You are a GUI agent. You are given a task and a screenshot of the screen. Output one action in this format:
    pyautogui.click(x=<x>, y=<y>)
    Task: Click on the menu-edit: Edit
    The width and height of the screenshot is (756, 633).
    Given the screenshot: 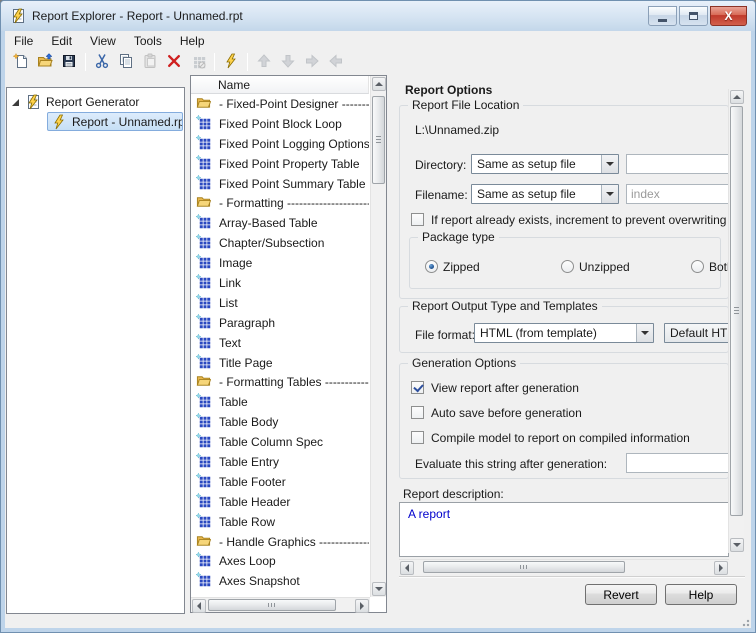 What is the action you would take?
    pyautogui.click(x=61, y=41)
    